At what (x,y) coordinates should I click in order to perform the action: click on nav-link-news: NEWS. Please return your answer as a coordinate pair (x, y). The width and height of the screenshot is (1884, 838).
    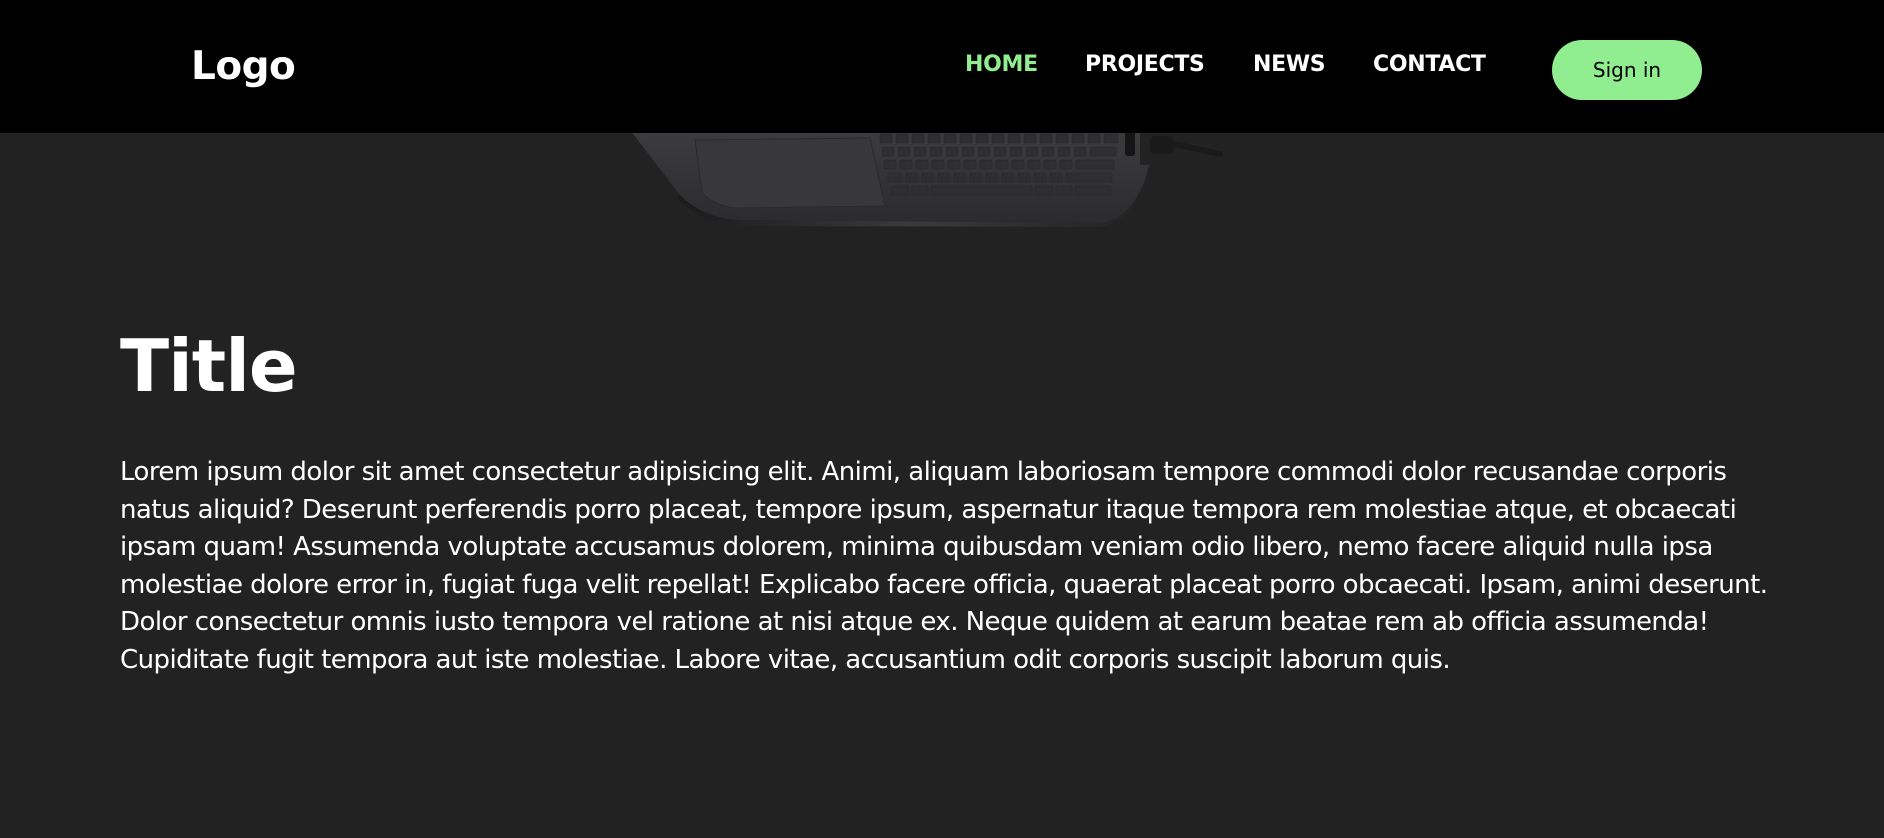
    Looking at the image, I should click on (1289, 65).